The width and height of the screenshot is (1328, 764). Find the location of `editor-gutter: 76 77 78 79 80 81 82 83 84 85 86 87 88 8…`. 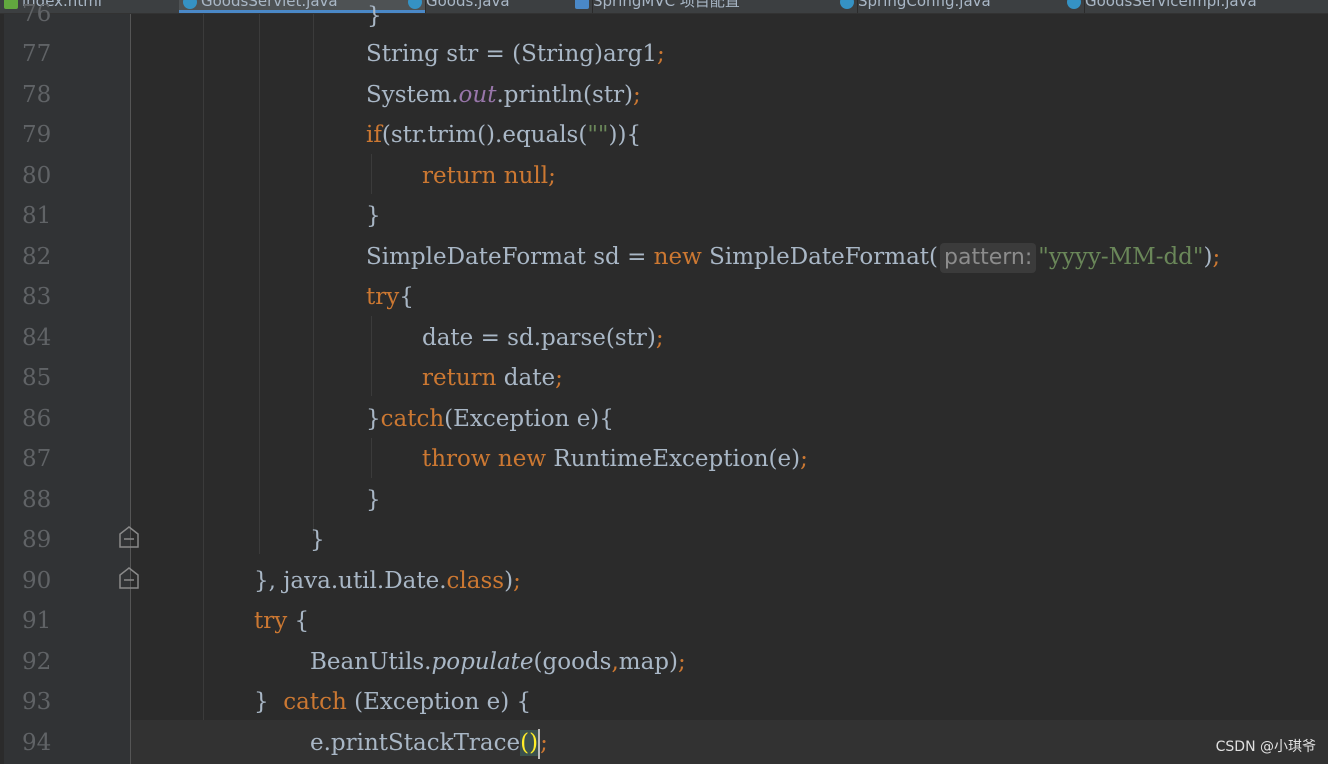

editor-gutter: 76 77 78 79 80 81 82 83 84 85 86 87 88 8… is located at coordinates (69, 383).